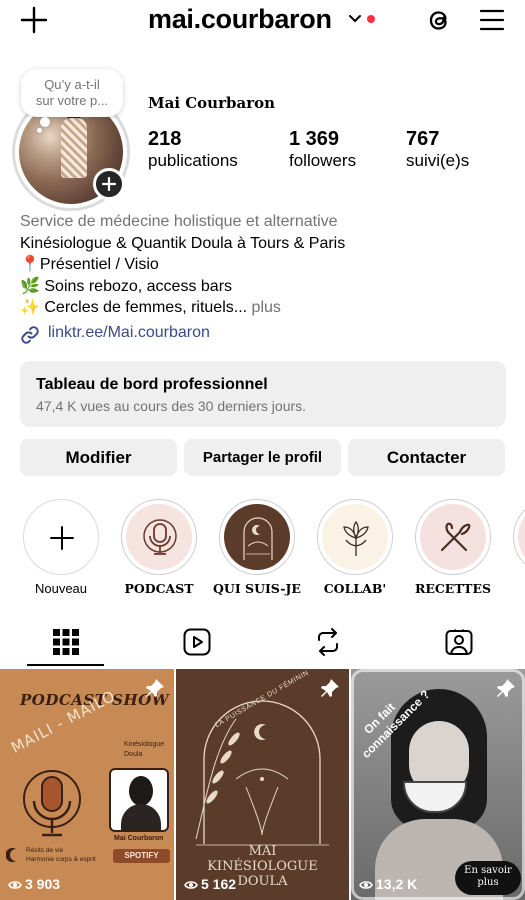 The width and height of the screenshot is (525, 900). What do you see at coordinates (11, 855) in the screenshot?
I see `crescent-icon` at bounding box center [11, 855].